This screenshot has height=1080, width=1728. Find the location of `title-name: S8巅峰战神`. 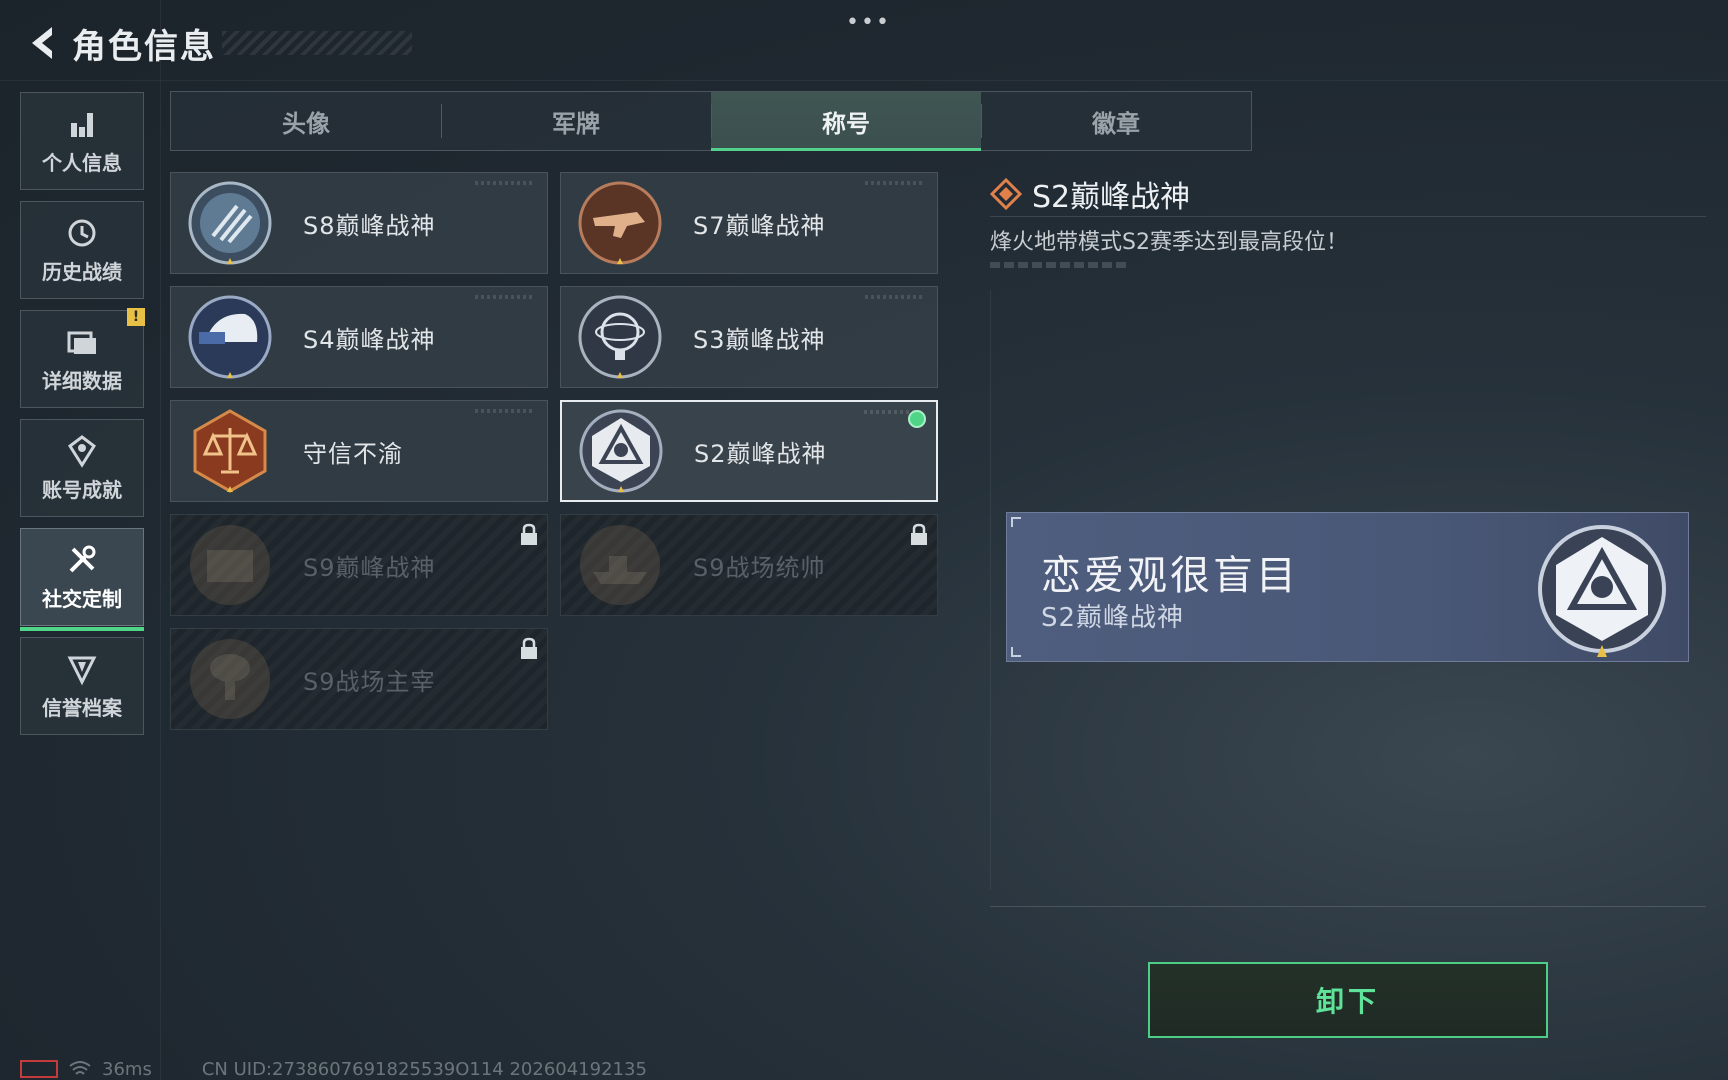

title-name: S8巅峰战神 is located at coordinates (369, 225).